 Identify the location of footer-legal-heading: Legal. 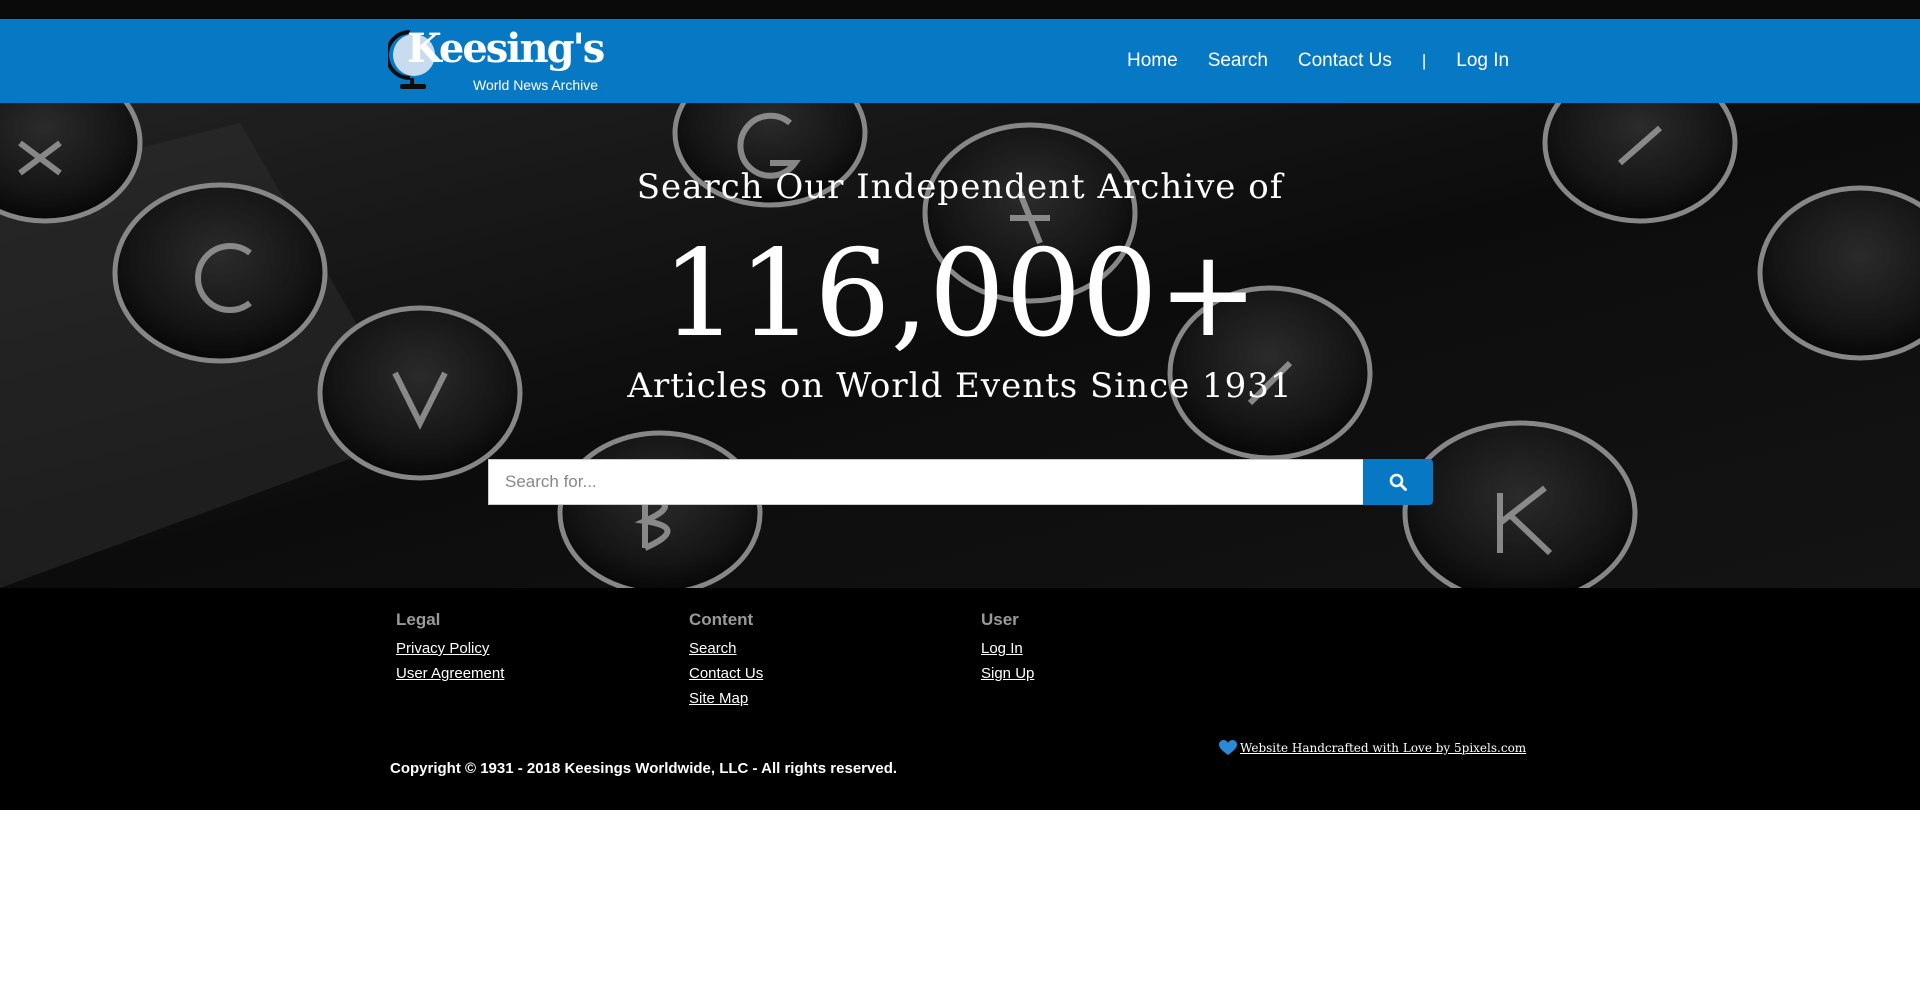
(418, 619).